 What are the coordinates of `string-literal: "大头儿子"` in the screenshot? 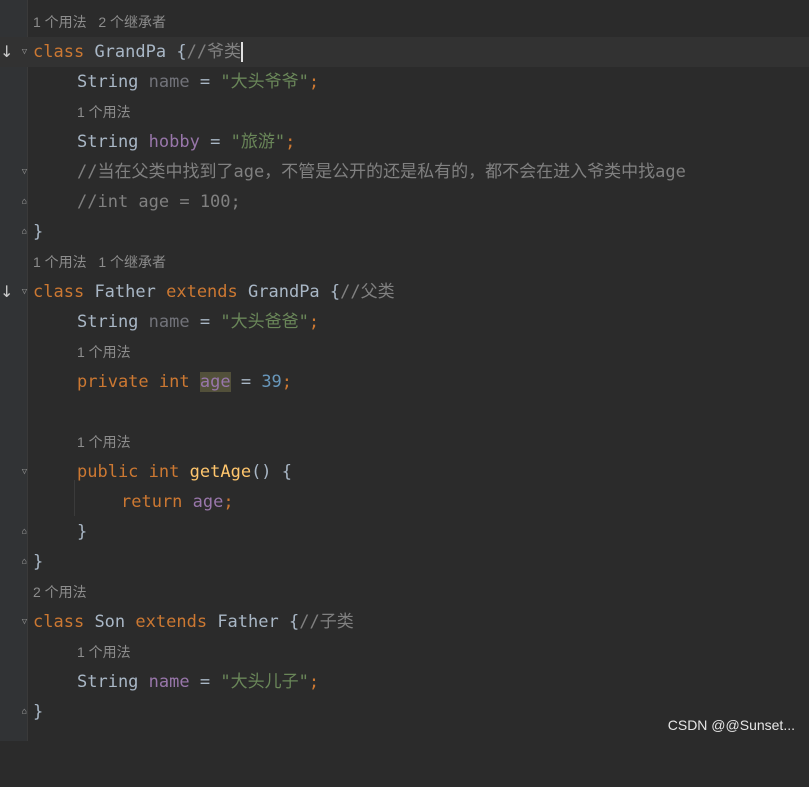 It's located at (264, 682).